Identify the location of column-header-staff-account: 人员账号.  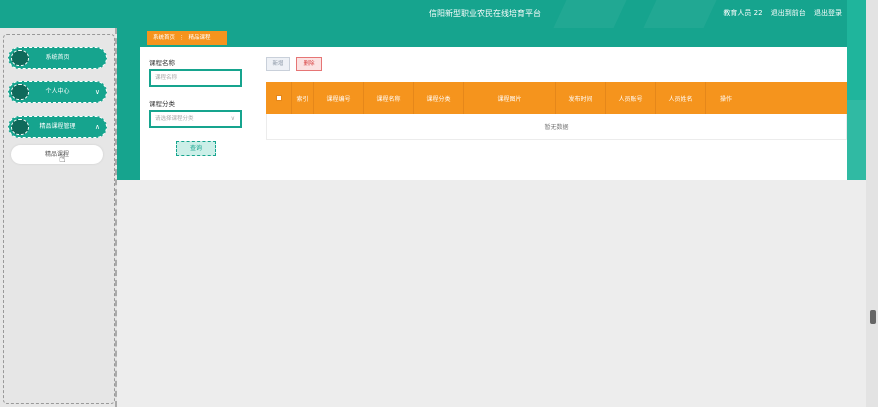
(631, 98).